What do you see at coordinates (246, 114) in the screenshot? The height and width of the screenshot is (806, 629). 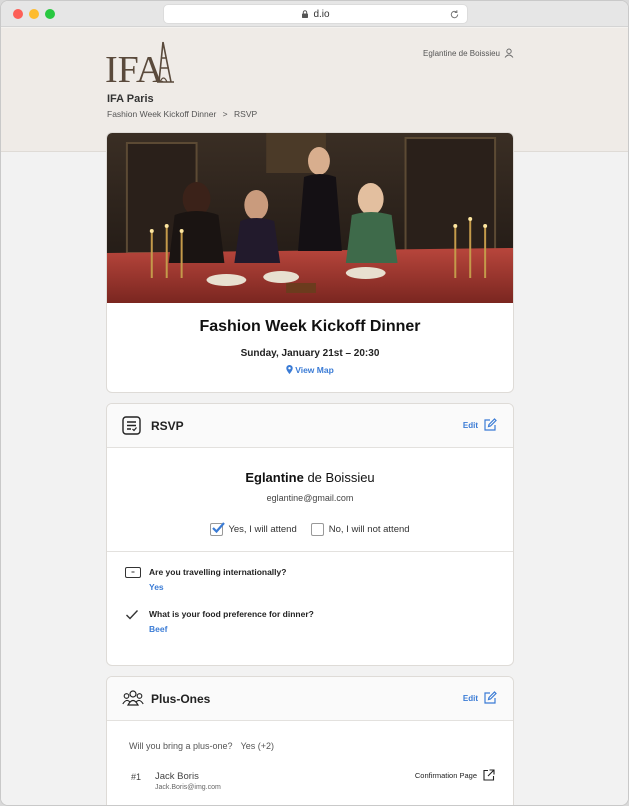 I see `breadcrumb-current: RSVP` at bounding box center [246, 114].